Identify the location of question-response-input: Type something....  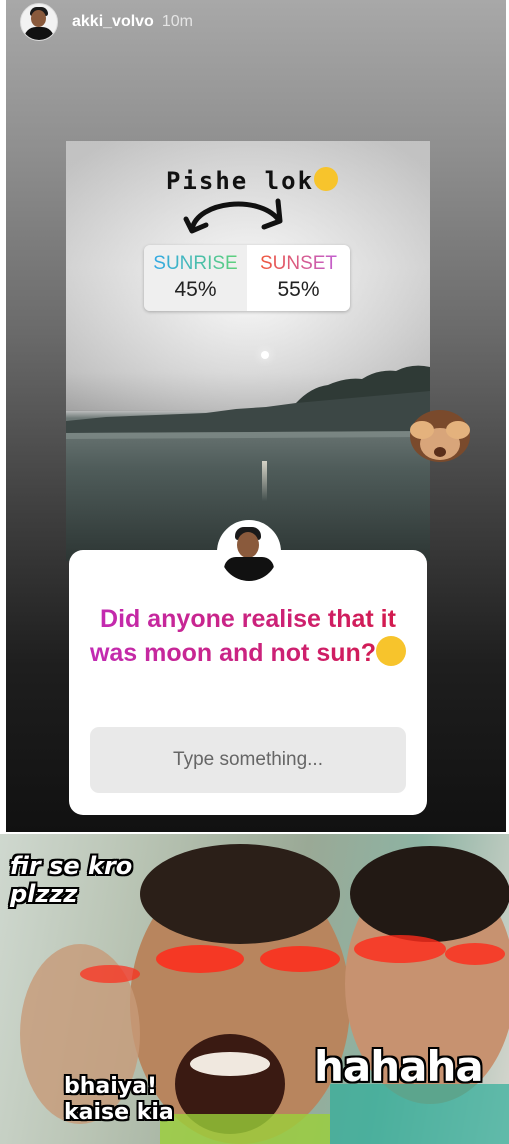
(248, 760).